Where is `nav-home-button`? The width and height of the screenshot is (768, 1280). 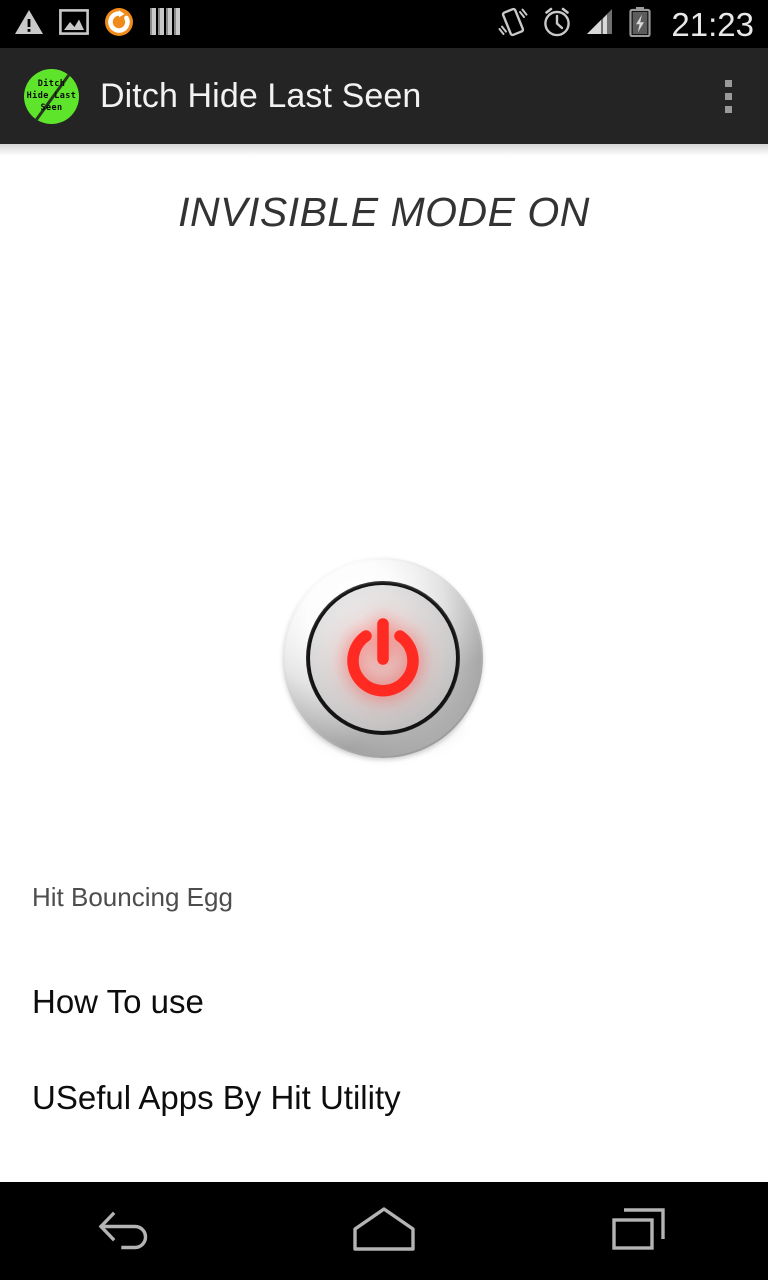
nav-home-button is located at coordinates (384, 1231).